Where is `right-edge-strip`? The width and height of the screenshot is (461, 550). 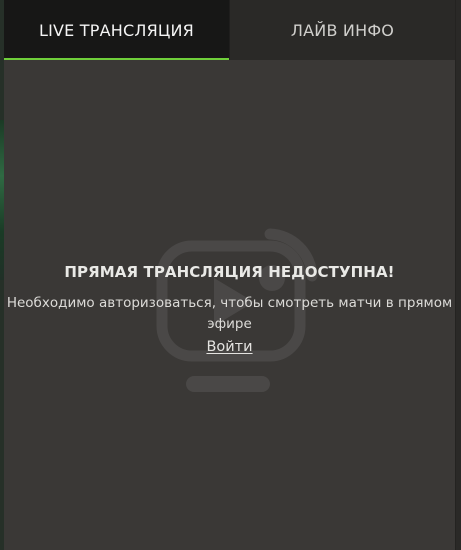 right-edge-strip is located at coordinates (458, 275).